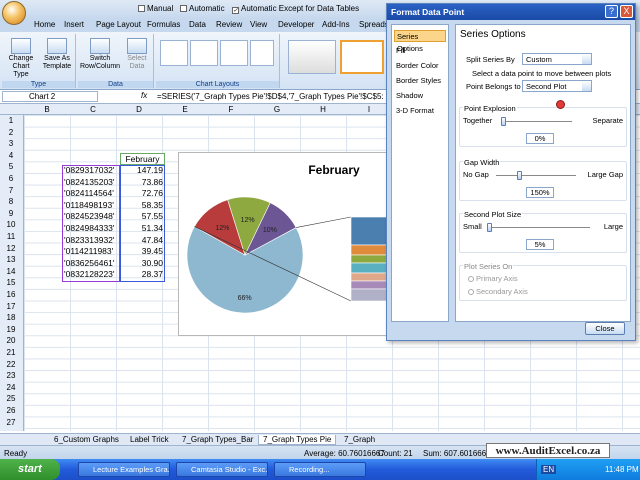  Describe the element at coordinates (155, 8) in the screenshot. I see `manual-checkbox: Manual` at that location.